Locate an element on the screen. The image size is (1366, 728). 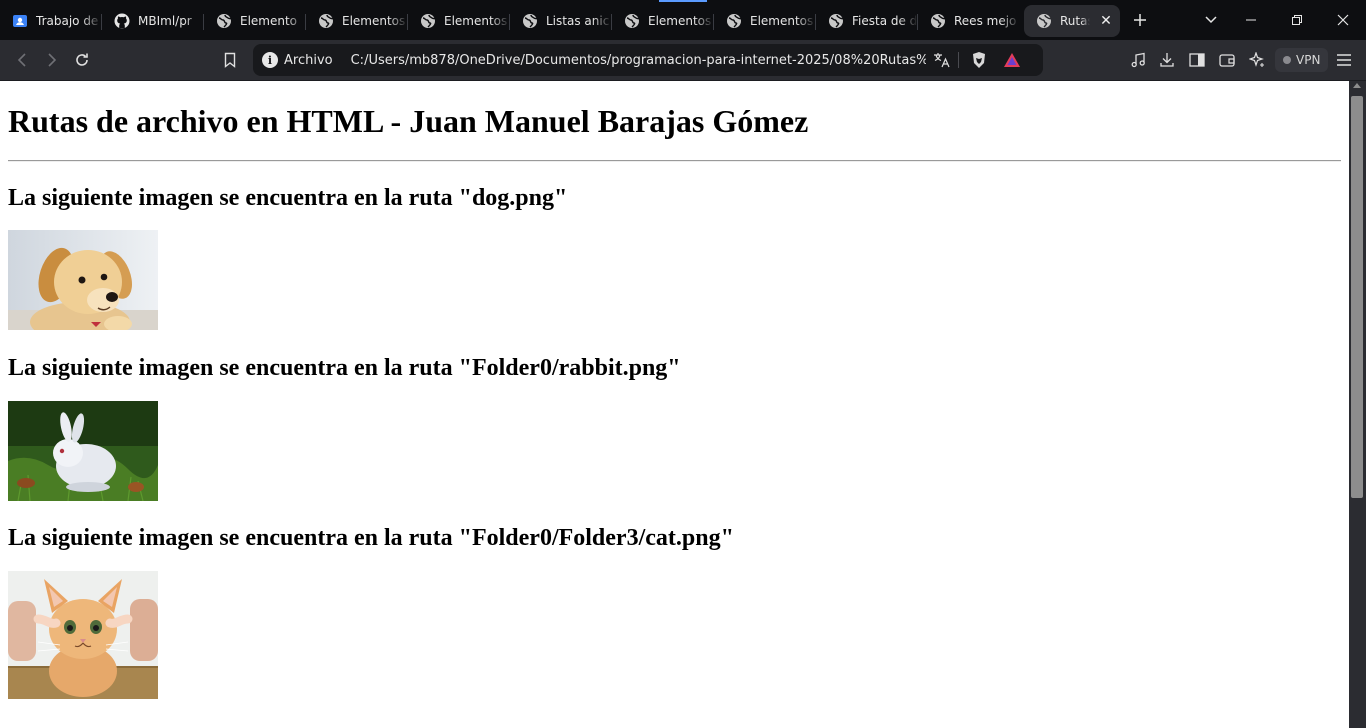
urlbar-divider is located at coordinates (958, 60).